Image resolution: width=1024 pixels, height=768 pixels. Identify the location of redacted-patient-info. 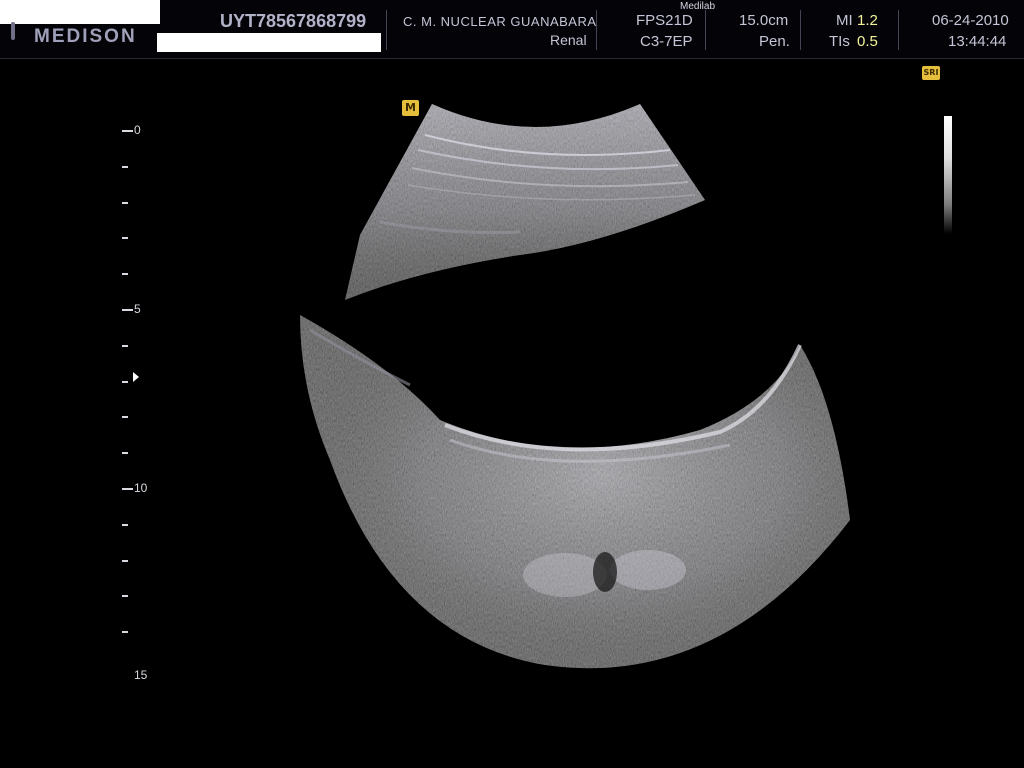
(269, 42).